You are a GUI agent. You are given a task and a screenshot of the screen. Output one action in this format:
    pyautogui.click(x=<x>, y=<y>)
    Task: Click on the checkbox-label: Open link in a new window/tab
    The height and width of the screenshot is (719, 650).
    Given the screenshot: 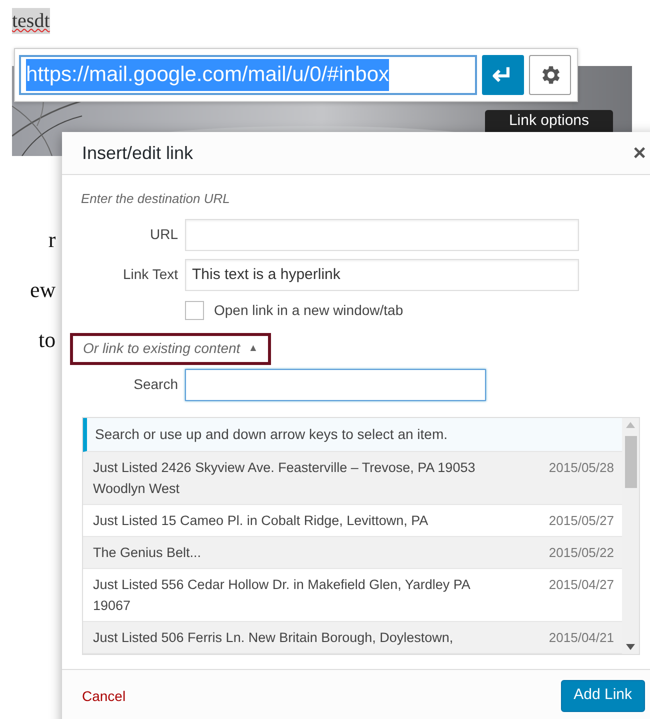 What is the action you would take?
    pyautogui.click(x=309, y=310)
    